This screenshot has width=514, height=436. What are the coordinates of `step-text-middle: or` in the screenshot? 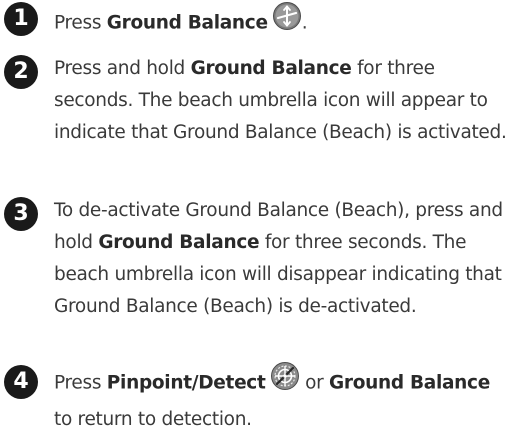 It's located at (314, 383).